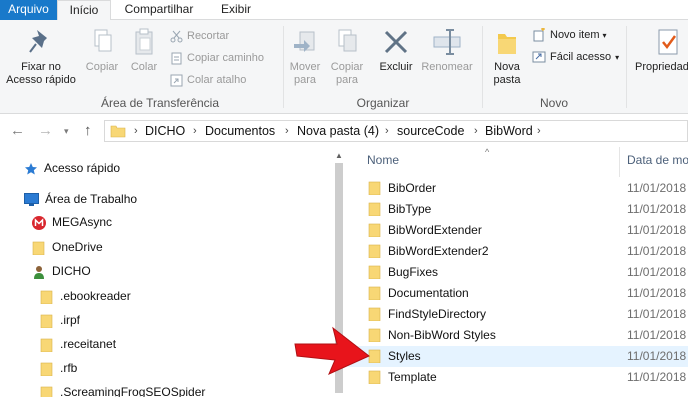 The image size is (688, 397). I want to click on back-arrow-icon: ←, so click(17, 130).